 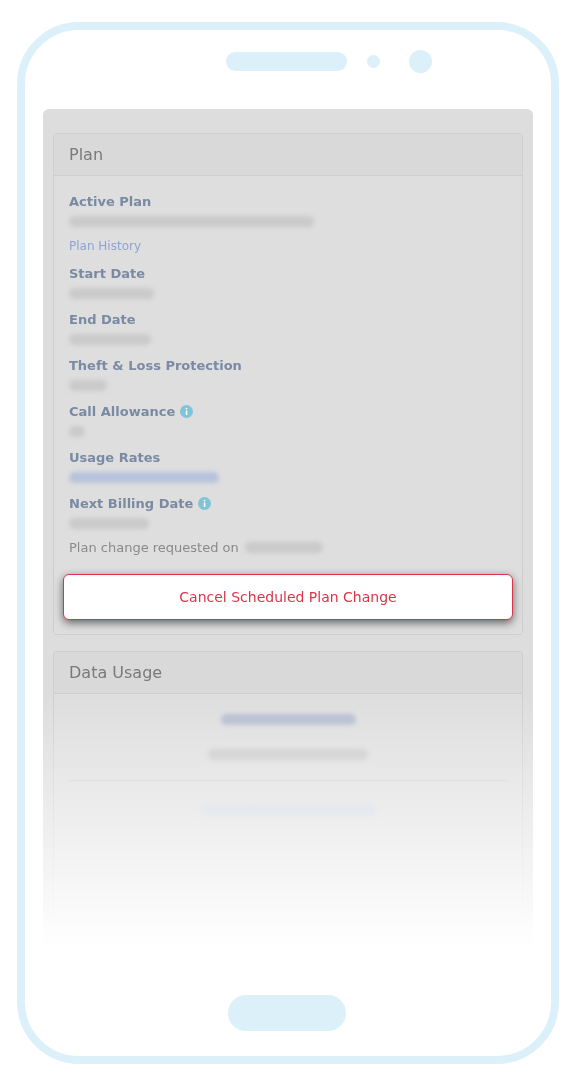 What do you see at coordinates (102, 319) in the screenshot?
I see `field-label: End Date` at bounding box center [102, 319].